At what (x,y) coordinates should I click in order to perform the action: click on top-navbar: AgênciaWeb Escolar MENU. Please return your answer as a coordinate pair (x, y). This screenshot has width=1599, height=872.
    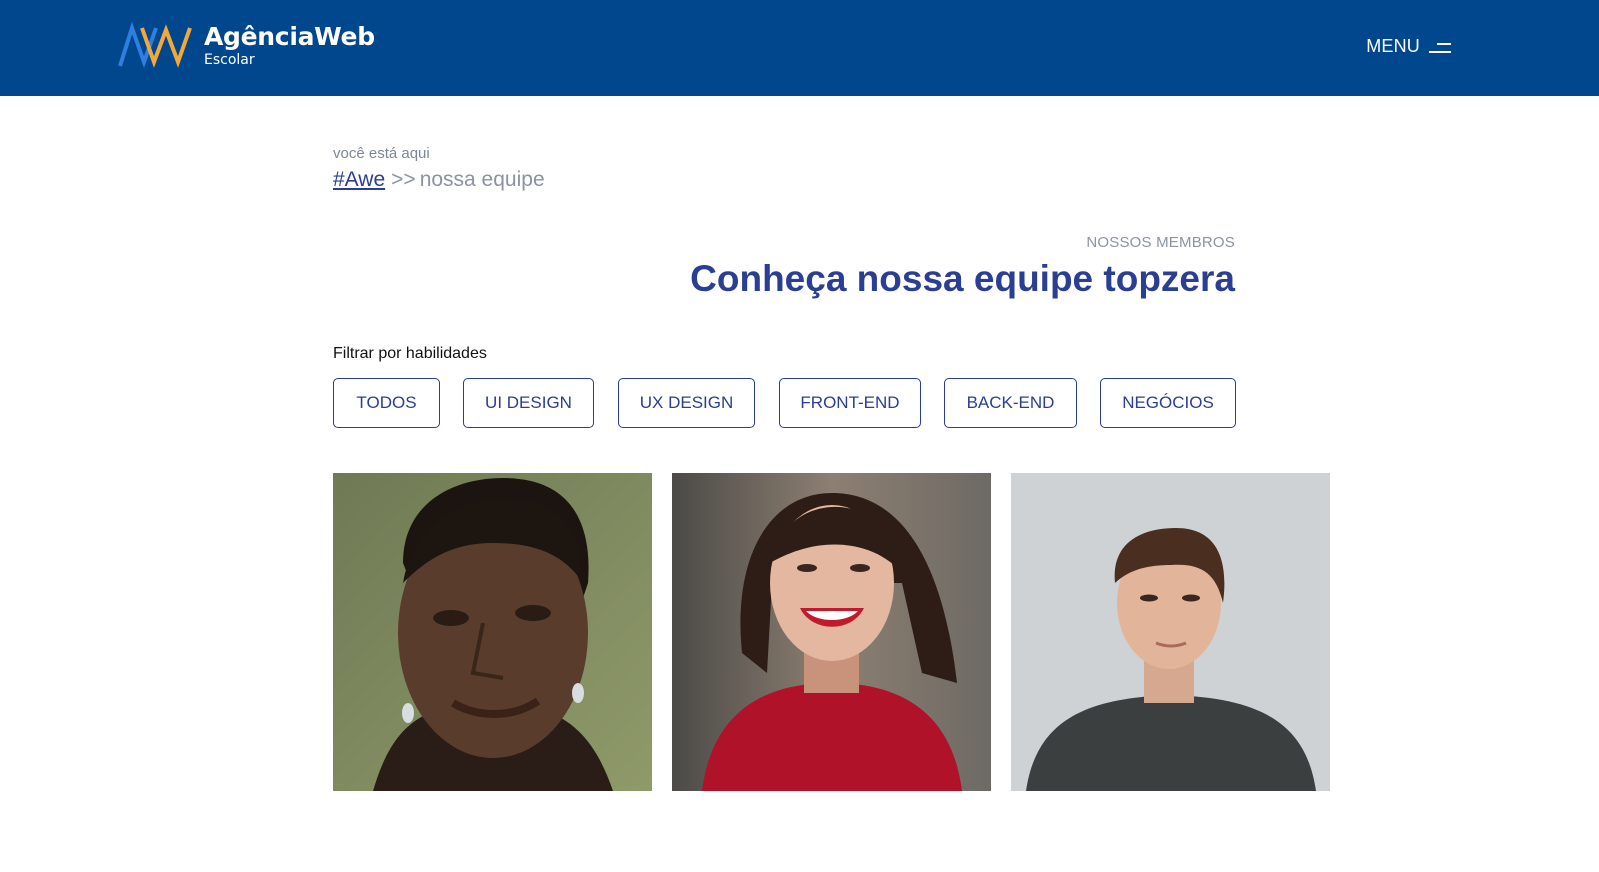
    Looking at the image, I should click on (799, 48).